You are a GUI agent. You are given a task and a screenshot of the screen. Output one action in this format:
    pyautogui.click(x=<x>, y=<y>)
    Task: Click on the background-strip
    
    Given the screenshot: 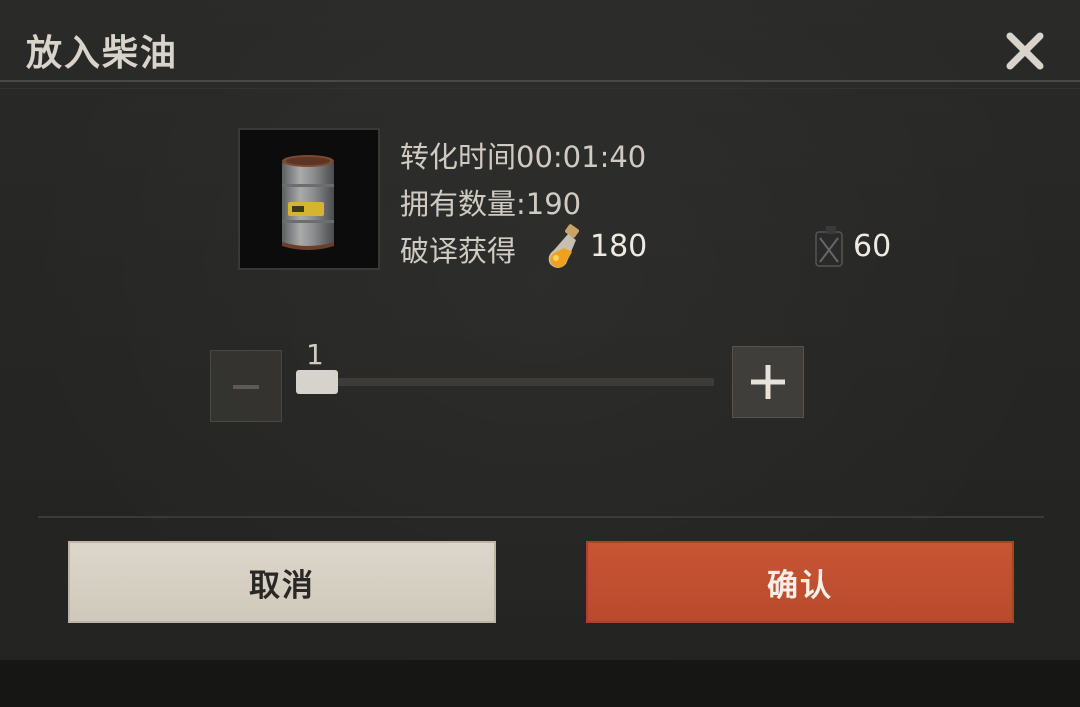 What is the action you would take?
    pyautogui.click(x=540, y=683)
    